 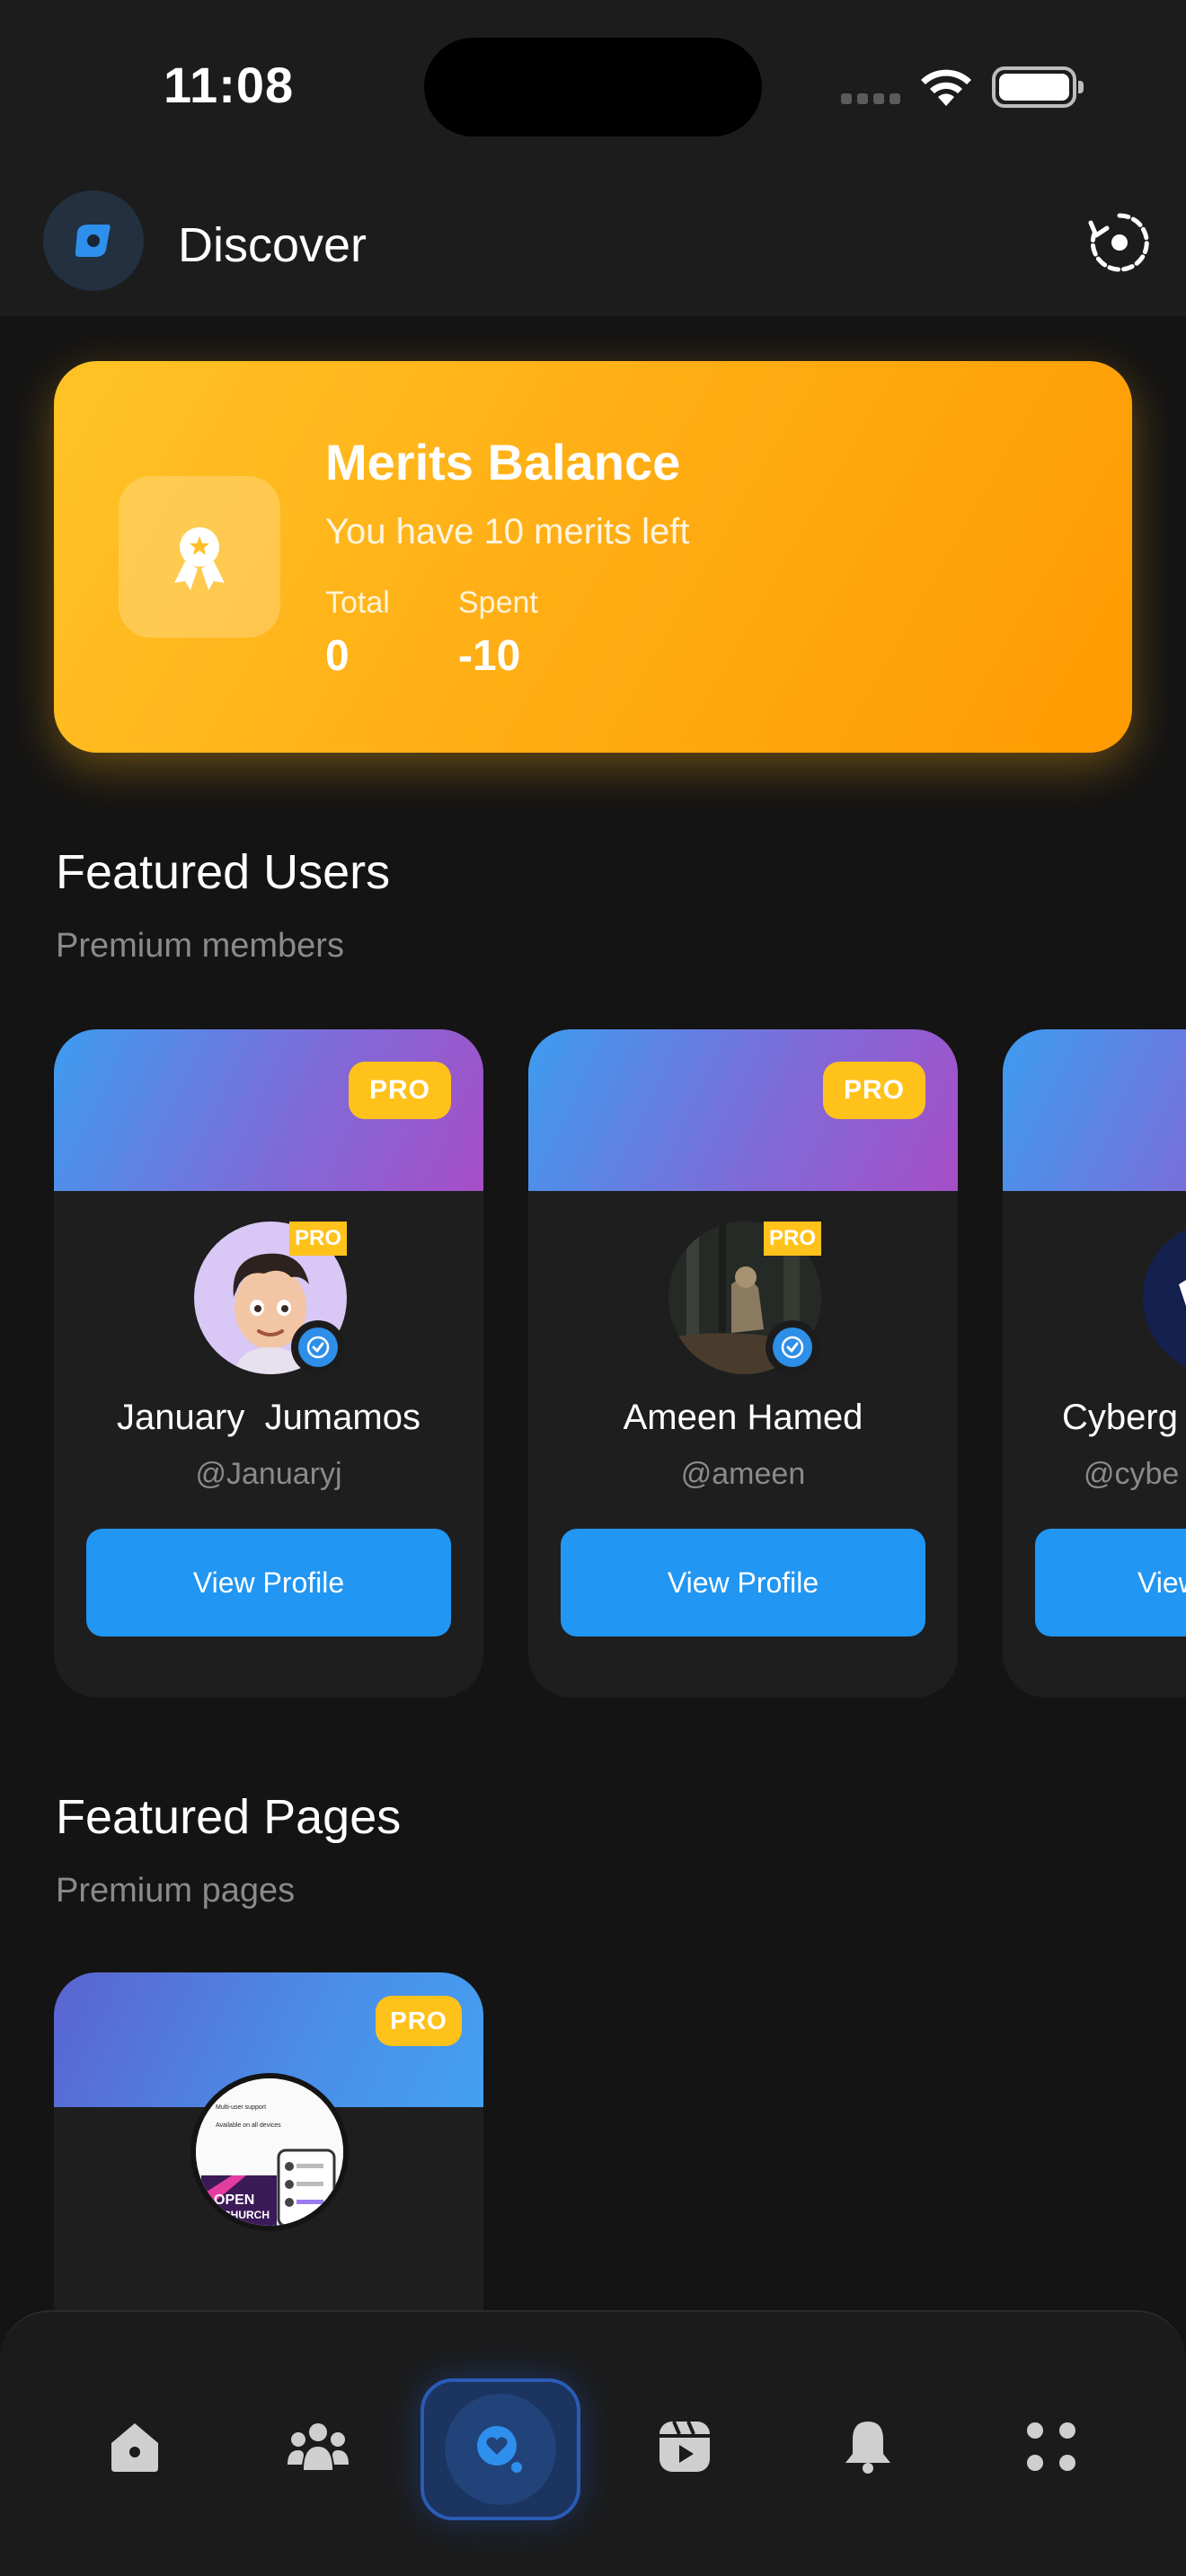 I want to click on avatar, so click(x=1164, y=1298).